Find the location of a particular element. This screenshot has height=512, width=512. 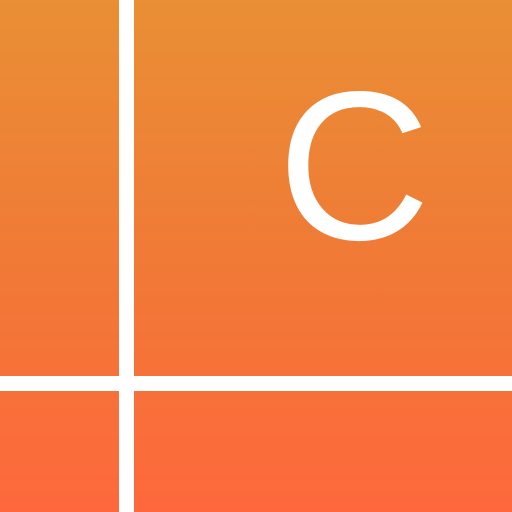

icon-letter: C is located at coordinates (354, 165).